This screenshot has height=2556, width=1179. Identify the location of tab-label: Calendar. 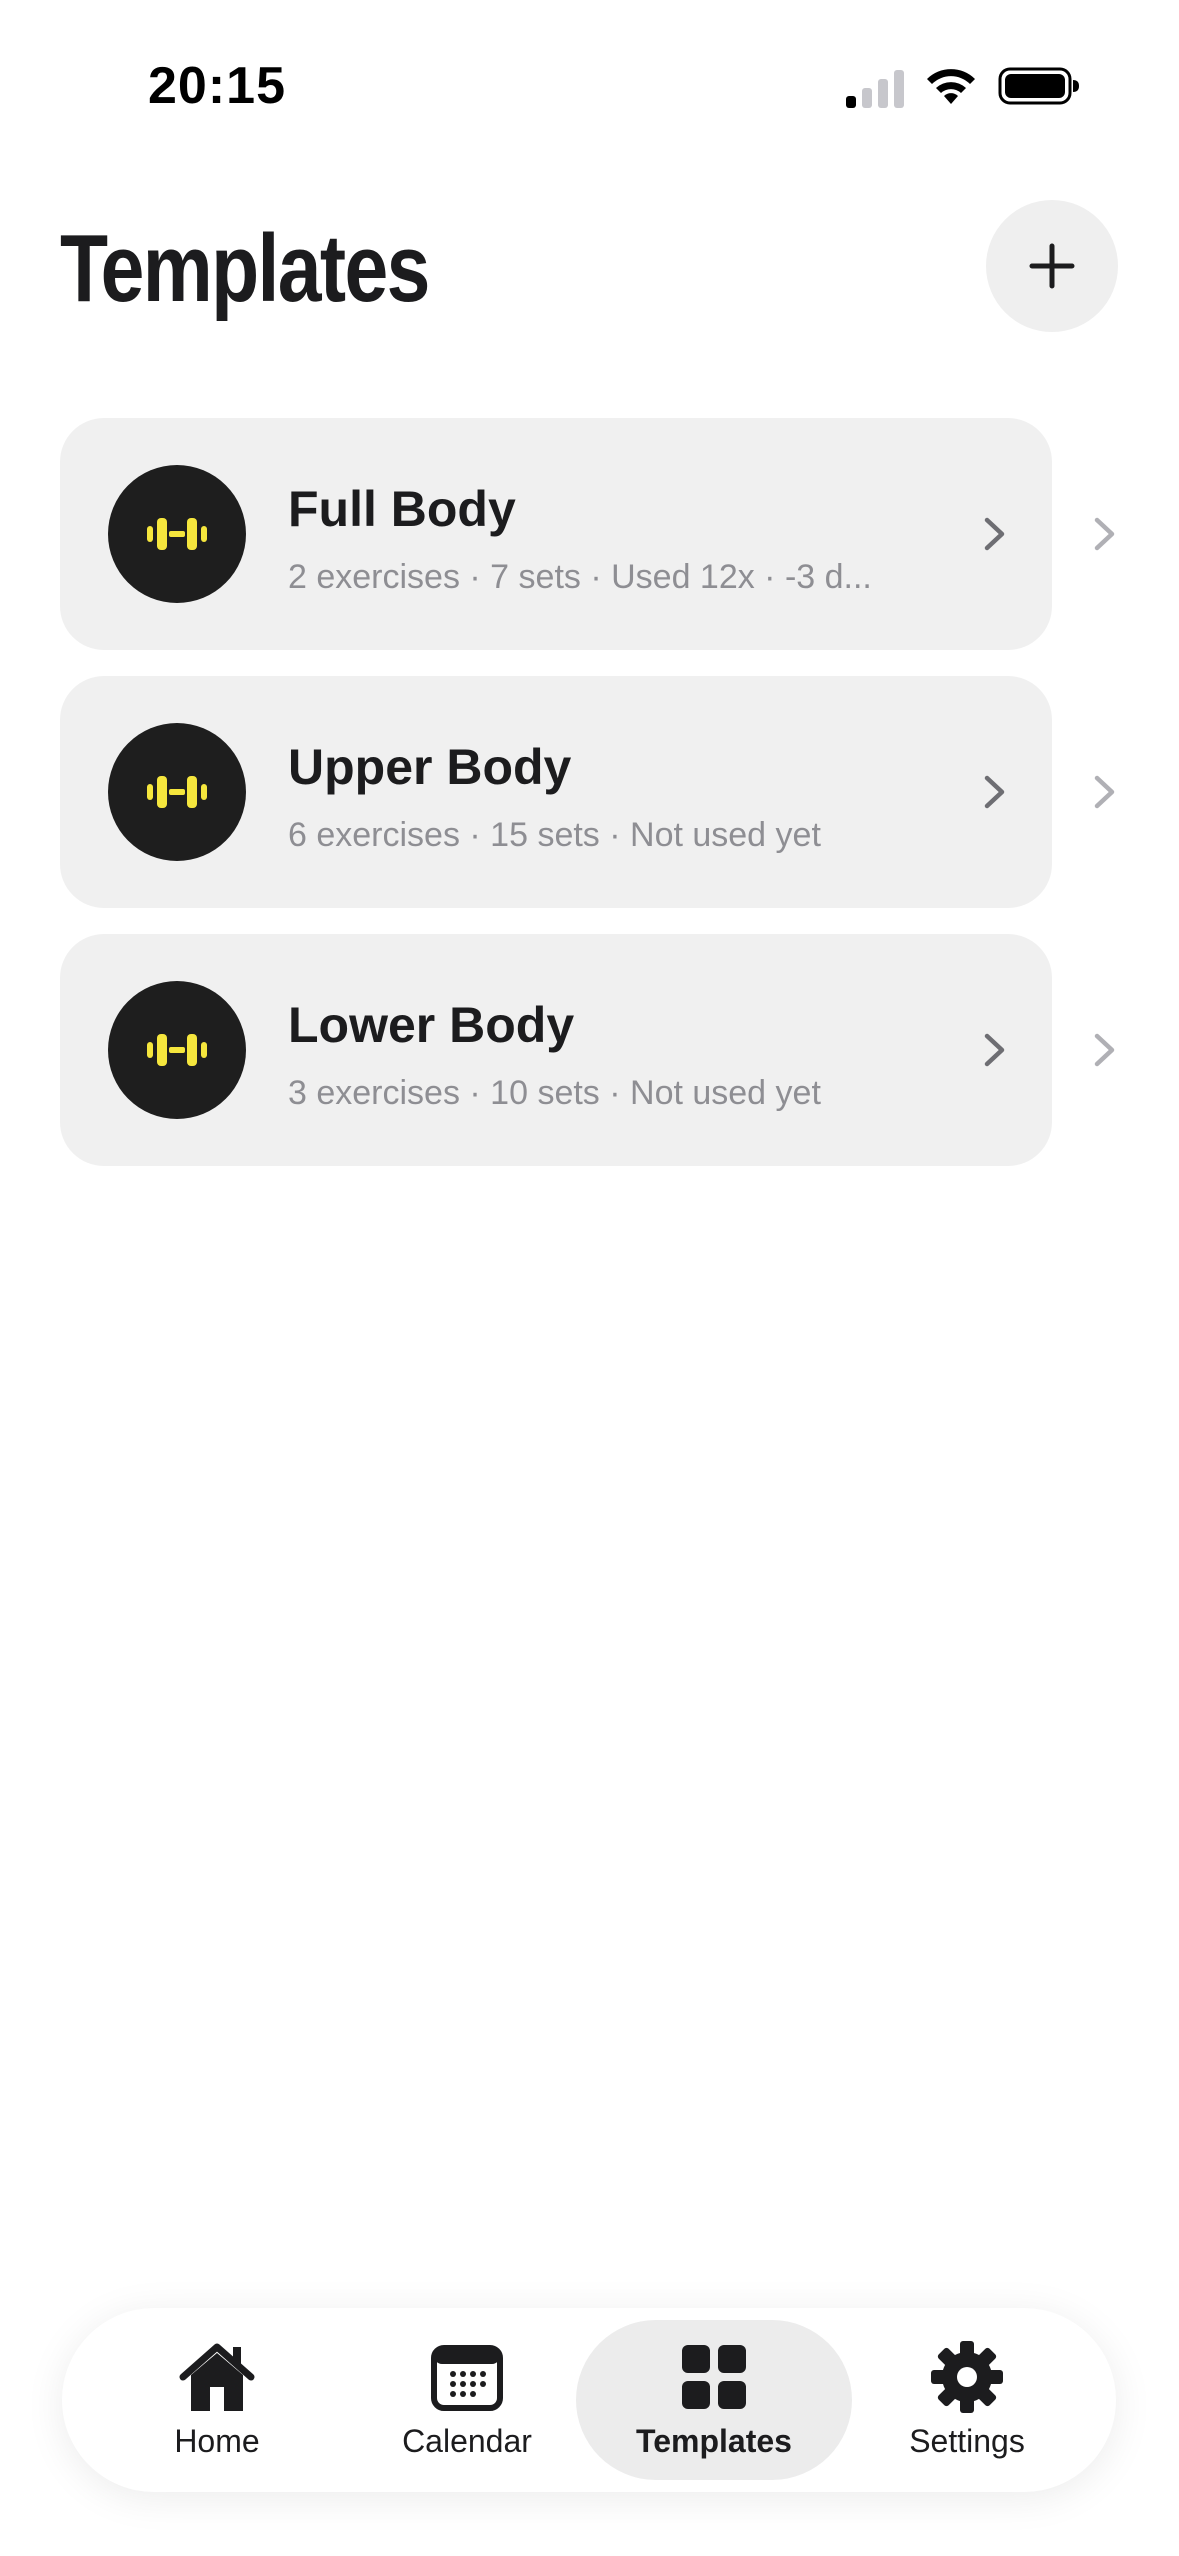
(467, 2440).